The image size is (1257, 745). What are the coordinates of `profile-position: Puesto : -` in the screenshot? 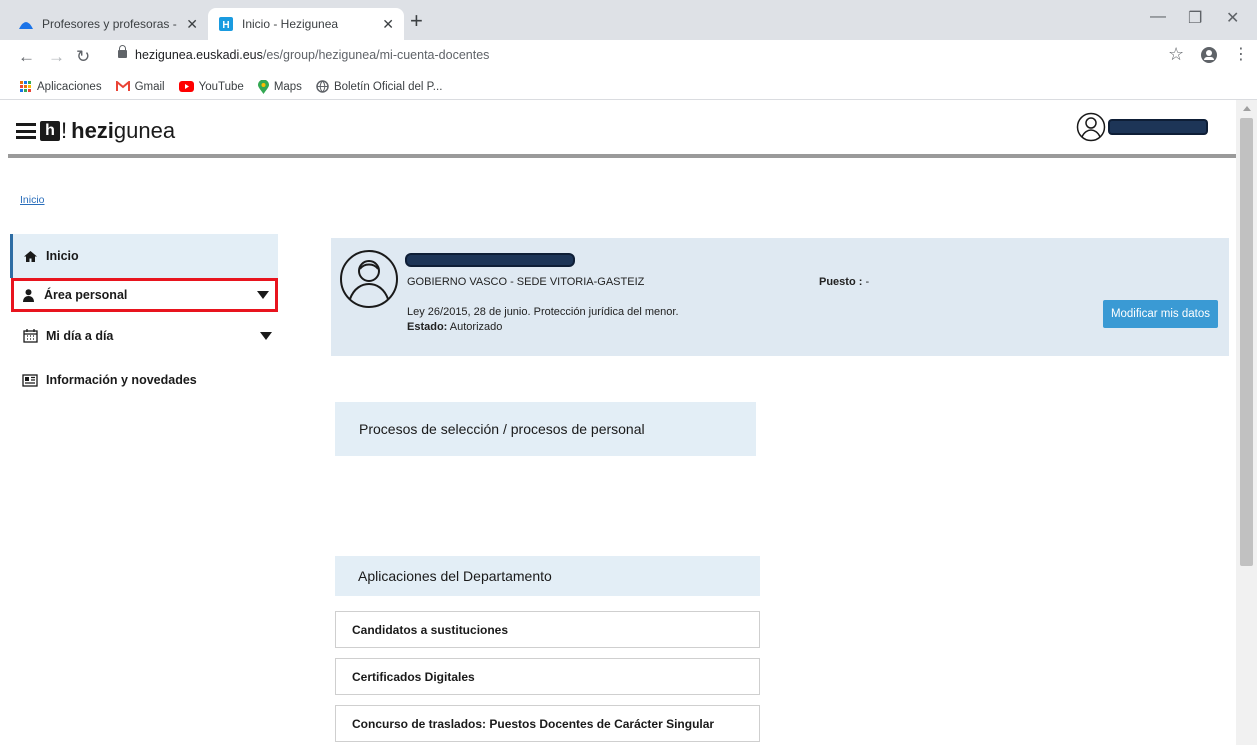 It's located at (844, 282).